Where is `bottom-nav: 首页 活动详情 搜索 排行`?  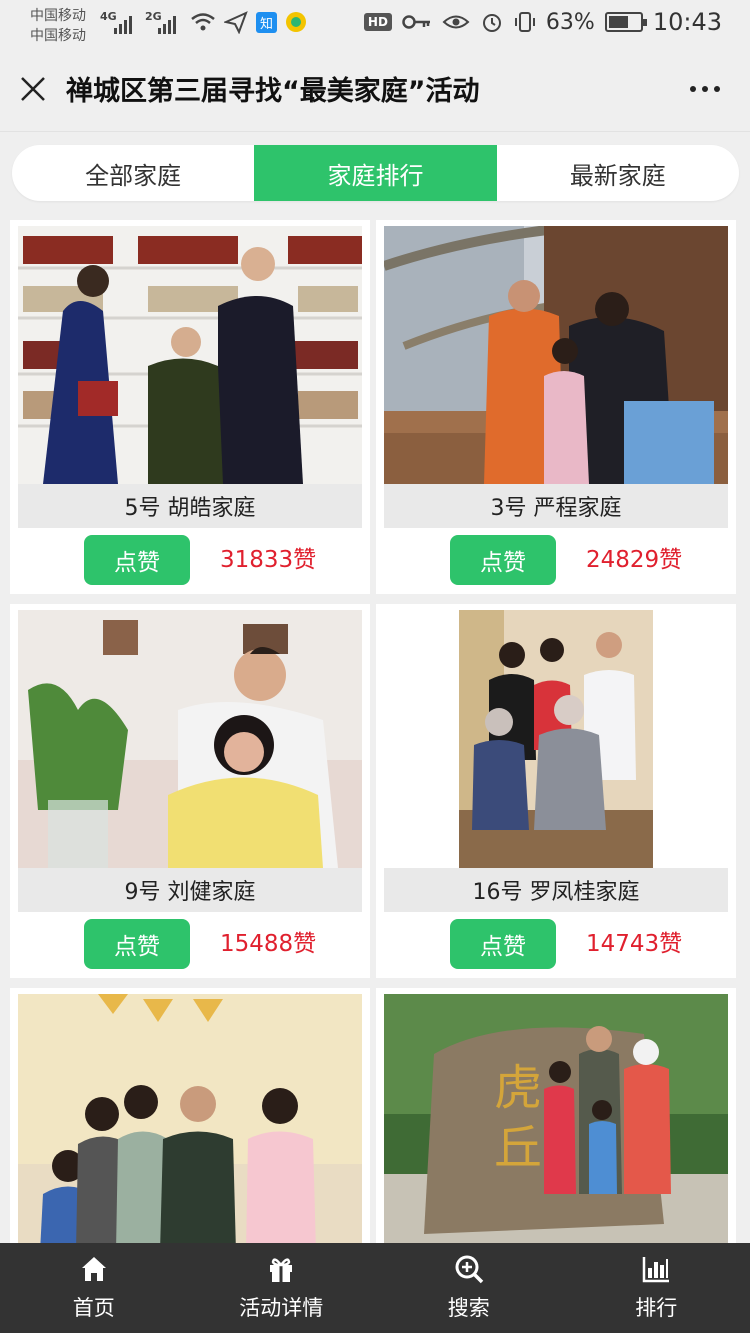 bottom-nav: 首页 活动详情 搜索 排行 is located at coordinates (375, 1288).